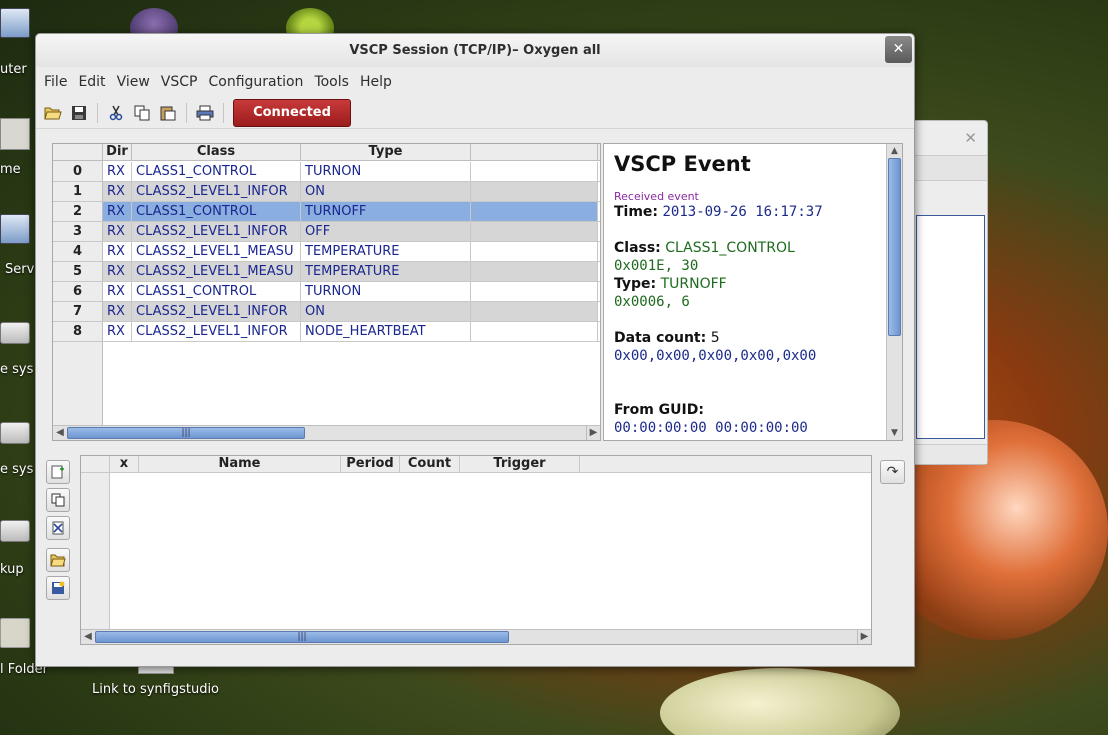 The height and width of the screenshot is (735, 1108). I want to click on menu-file: File, so click(56, 82).